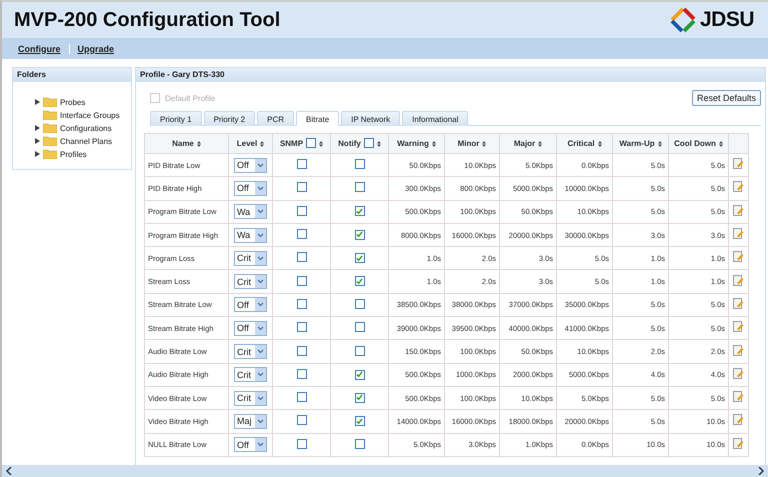 The width and height of the screenshot is (768, 477). I want to click on column-header: Warning, so click(416, 144).